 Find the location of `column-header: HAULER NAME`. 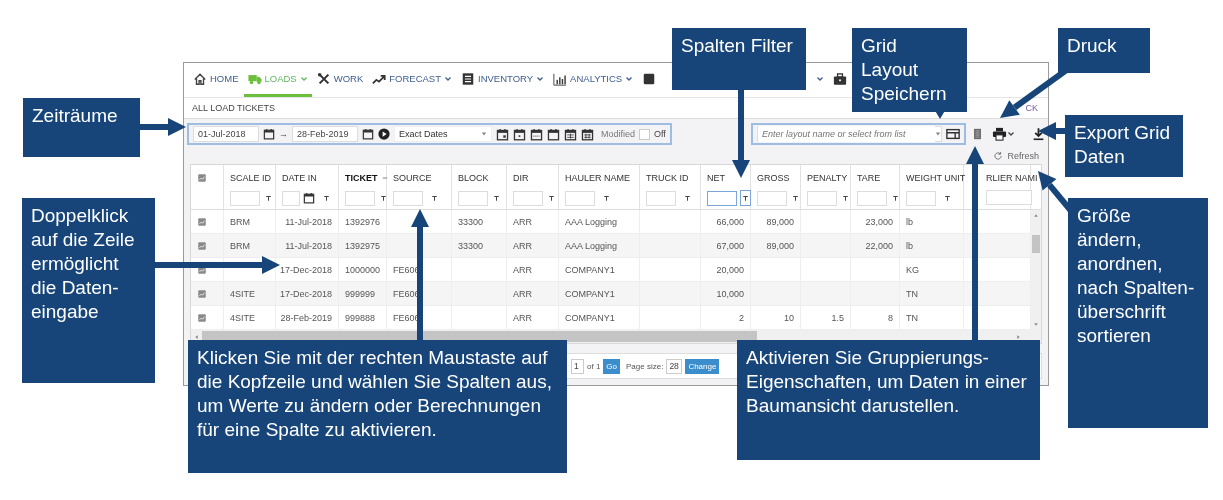

column-header: HAULER NAME is located at coordinates (597, 178).